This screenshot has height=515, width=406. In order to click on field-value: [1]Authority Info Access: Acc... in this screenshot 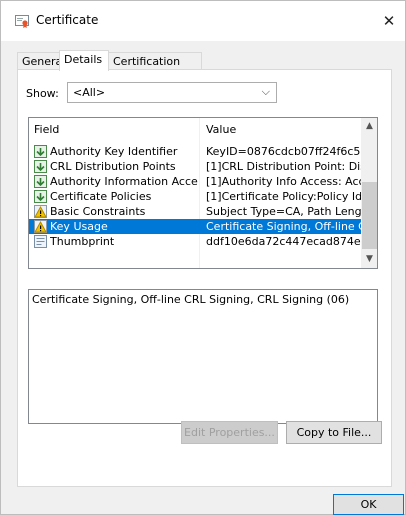, I will do `click(283, 181)`.